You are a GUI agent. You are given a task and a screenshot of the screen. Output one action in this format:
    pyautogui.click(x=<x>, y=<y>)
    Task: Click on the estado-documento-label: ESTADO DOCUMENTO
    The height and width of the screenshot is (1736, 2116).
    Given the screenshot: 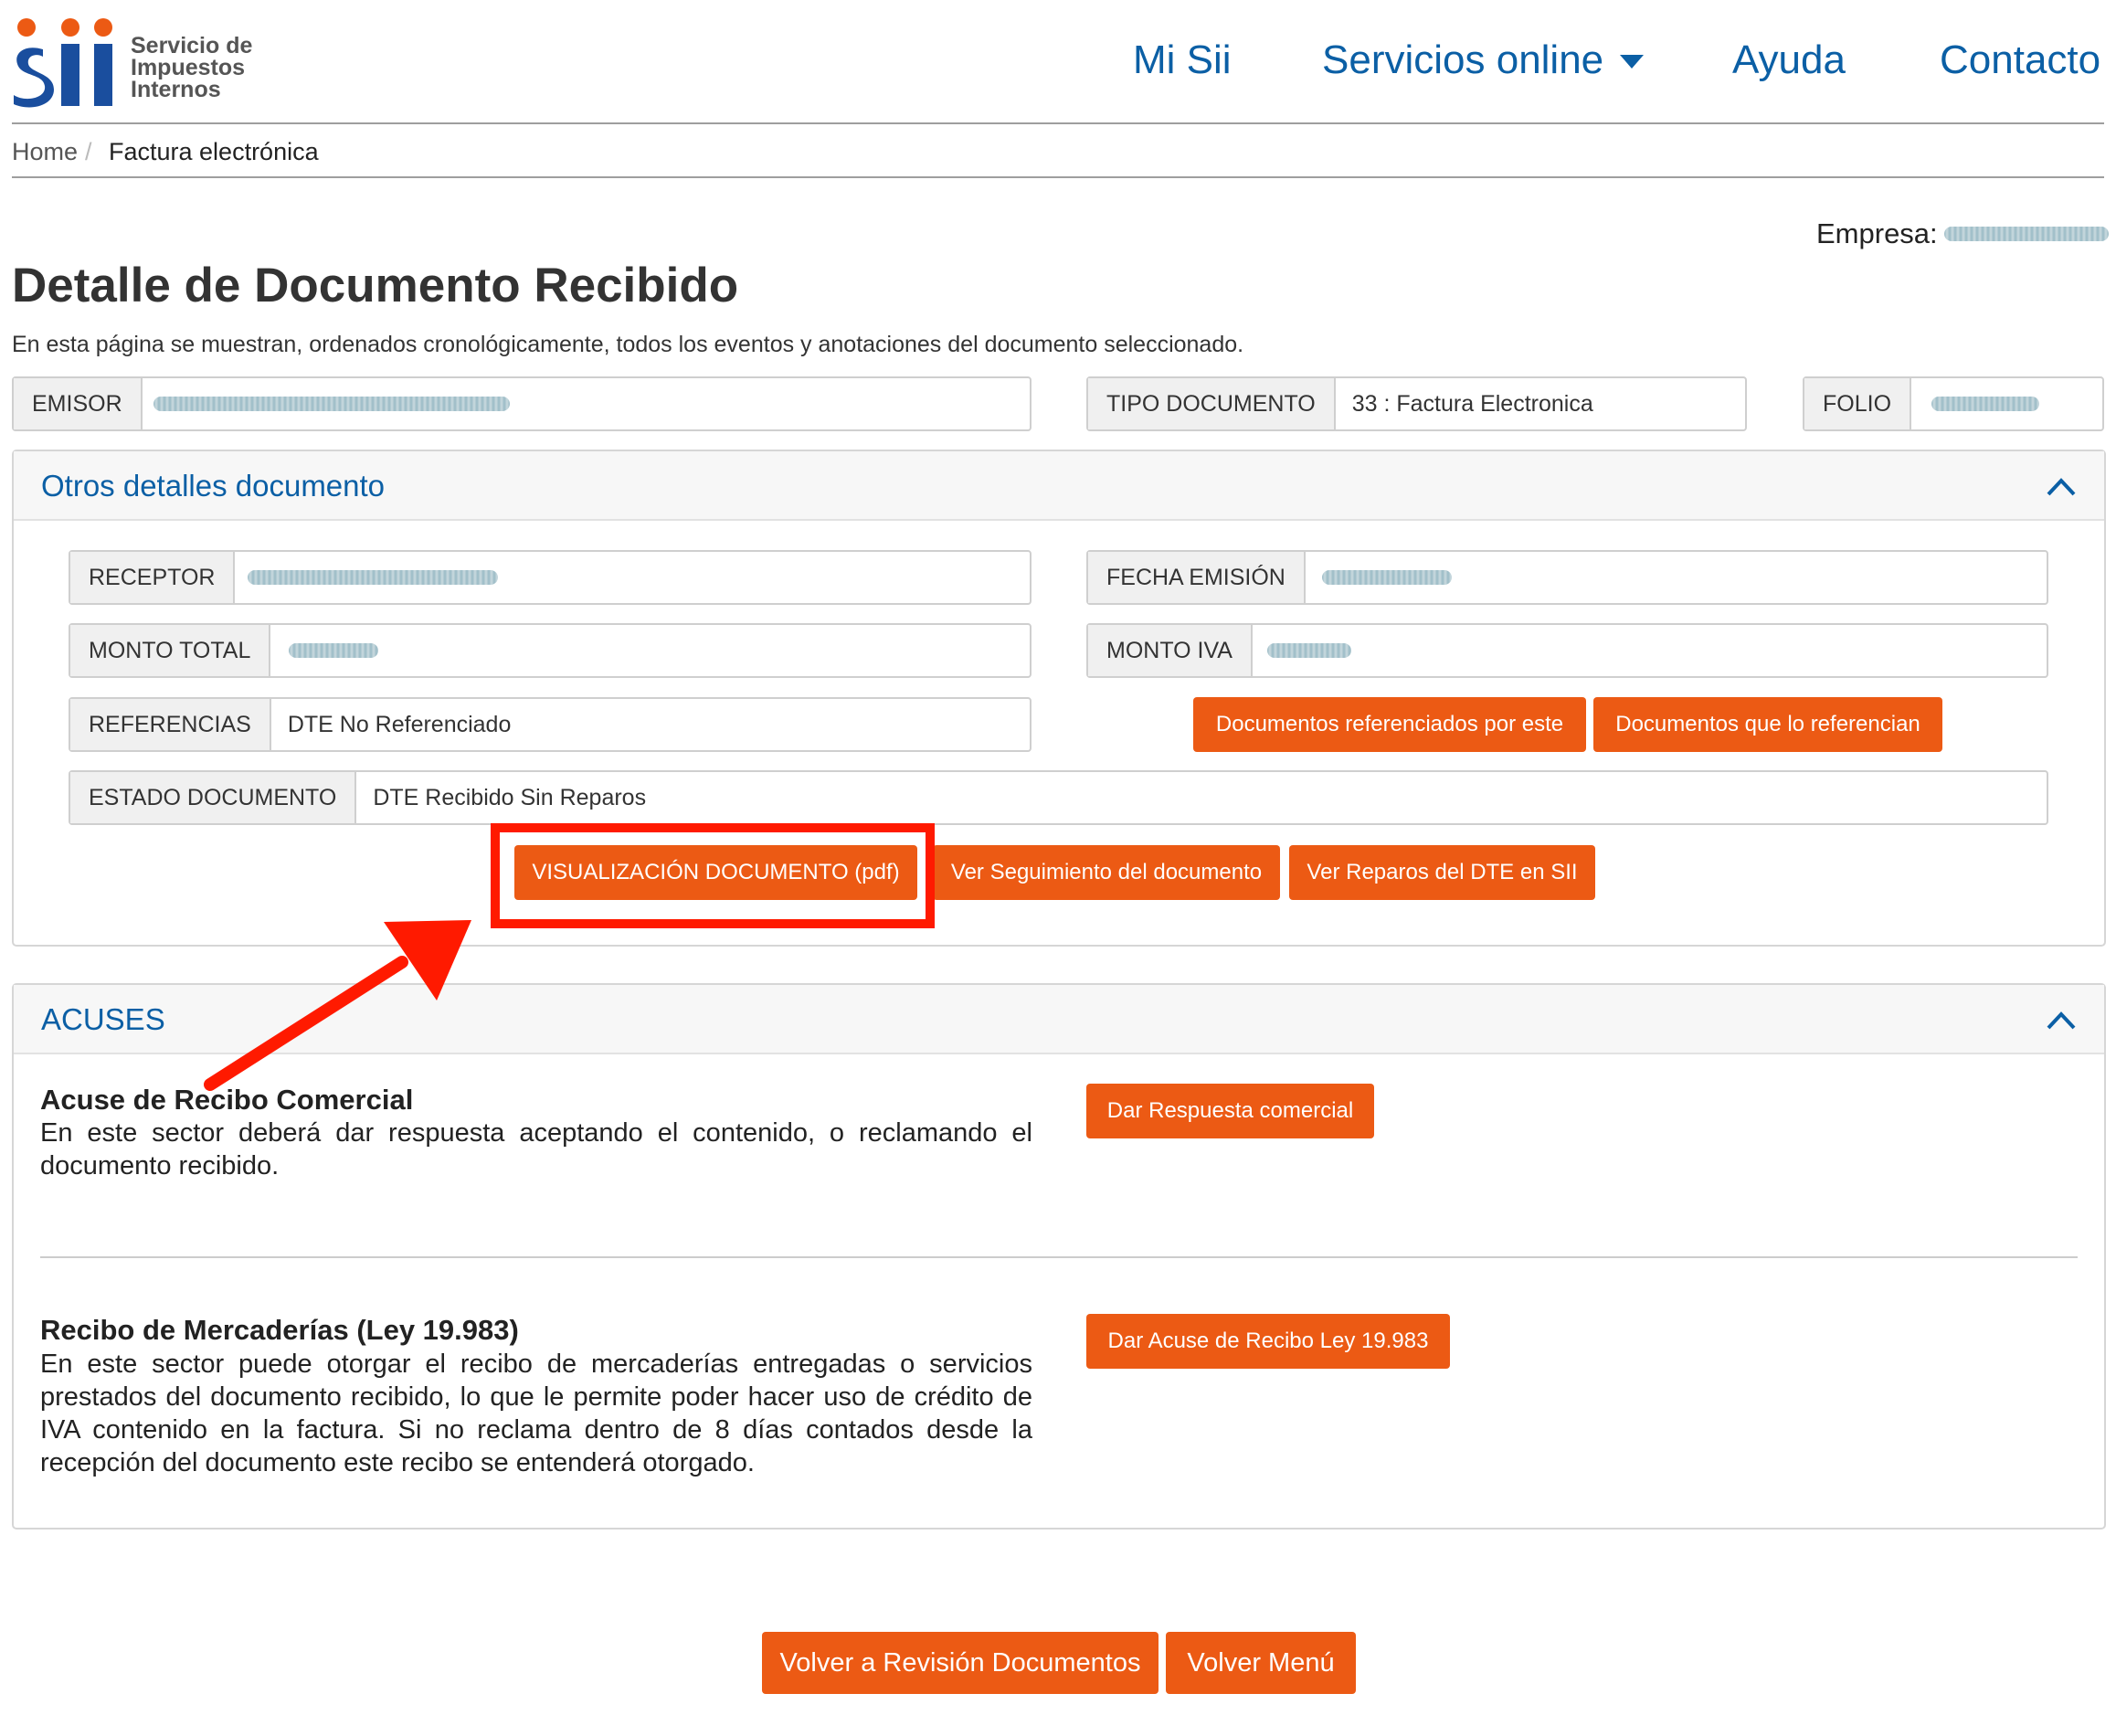 What is the action you would take?
    pyautogui.click(x=213, y=797)
    